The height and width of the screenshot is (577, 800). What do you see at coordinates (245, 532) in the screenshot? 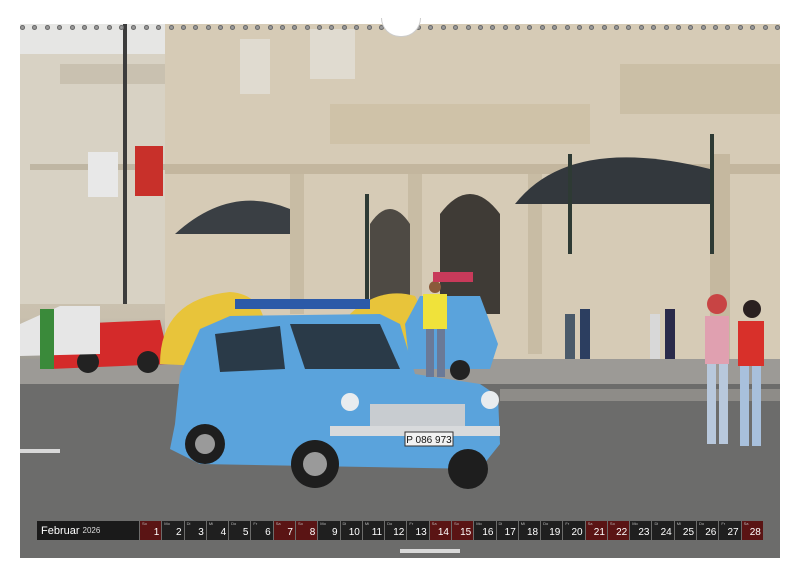
I see `day-number: 5` at bounding box center [245, 532].